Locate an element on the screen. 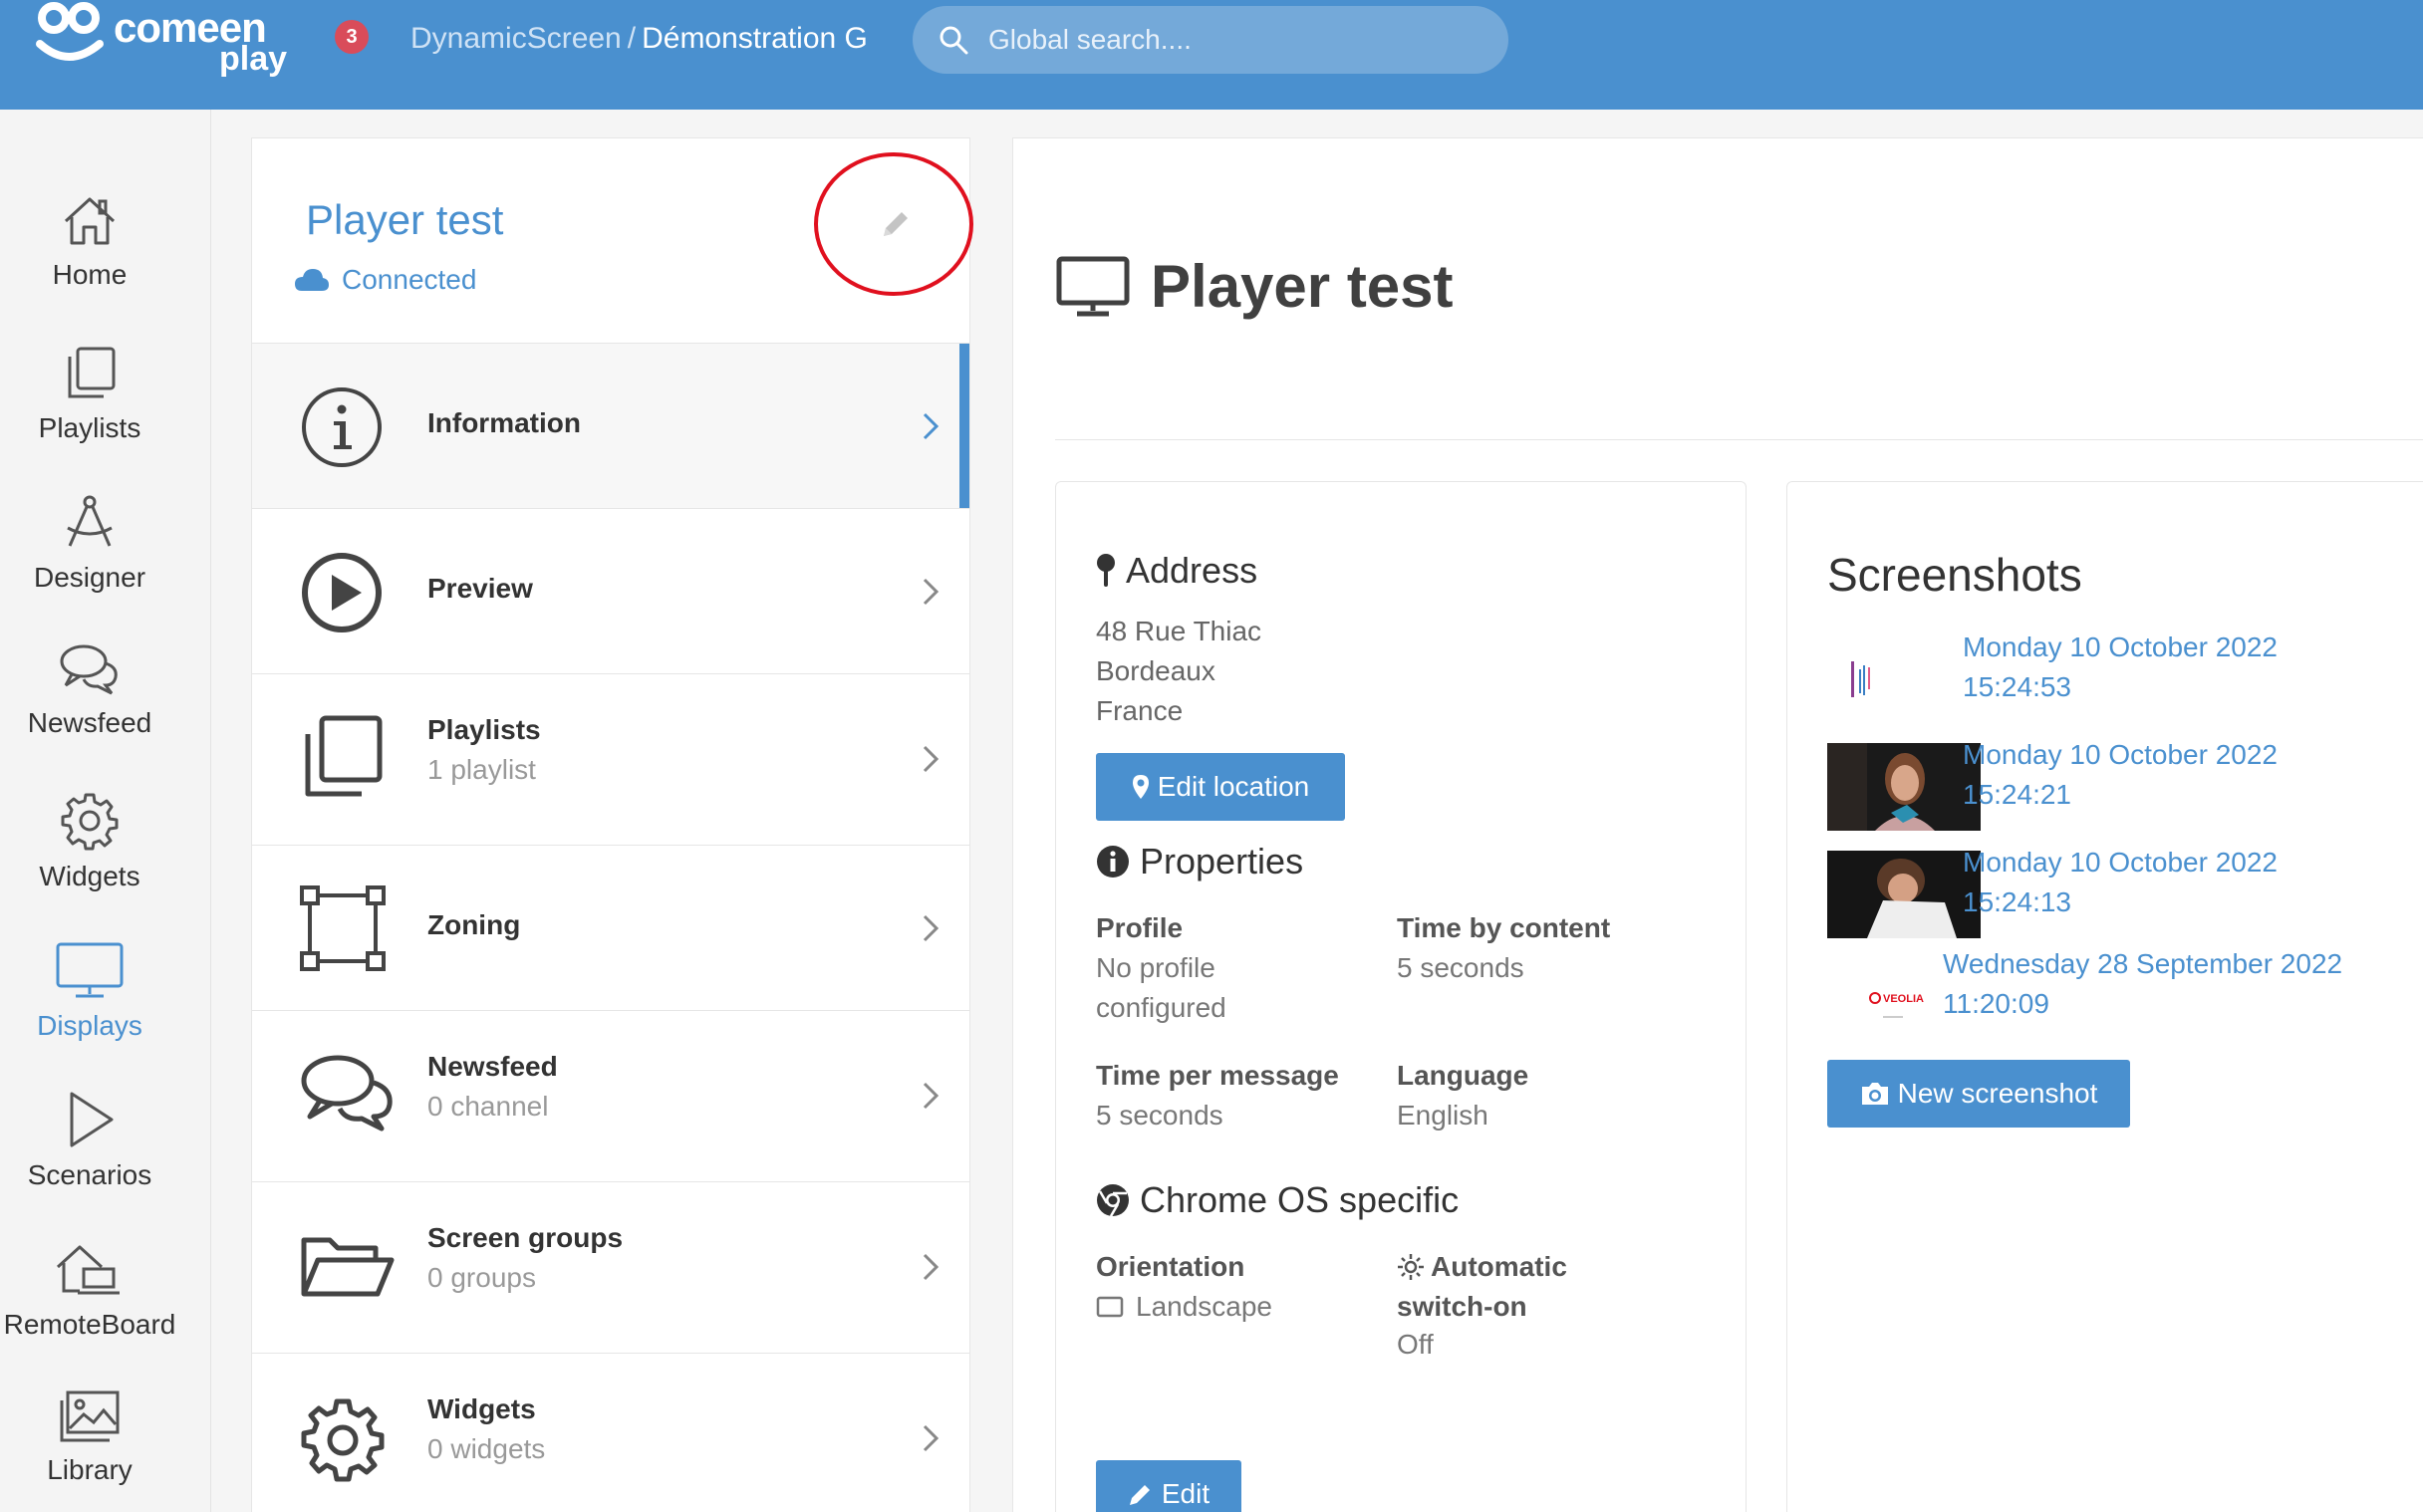 This screenshot has height=1512, width=2423. sun-icon is located at coordinates (1411, 1267).